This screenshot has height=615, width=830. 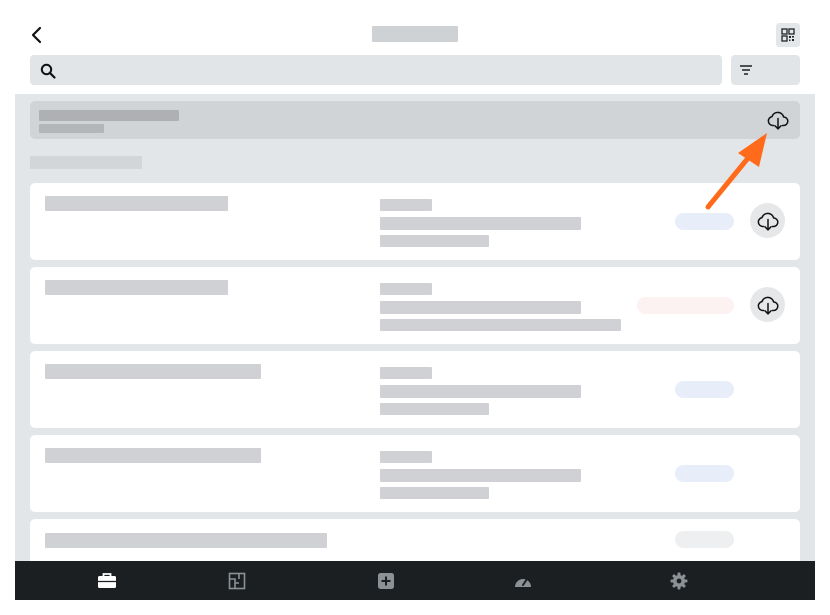 I want to click on search-input, so click(x=376, y=70).